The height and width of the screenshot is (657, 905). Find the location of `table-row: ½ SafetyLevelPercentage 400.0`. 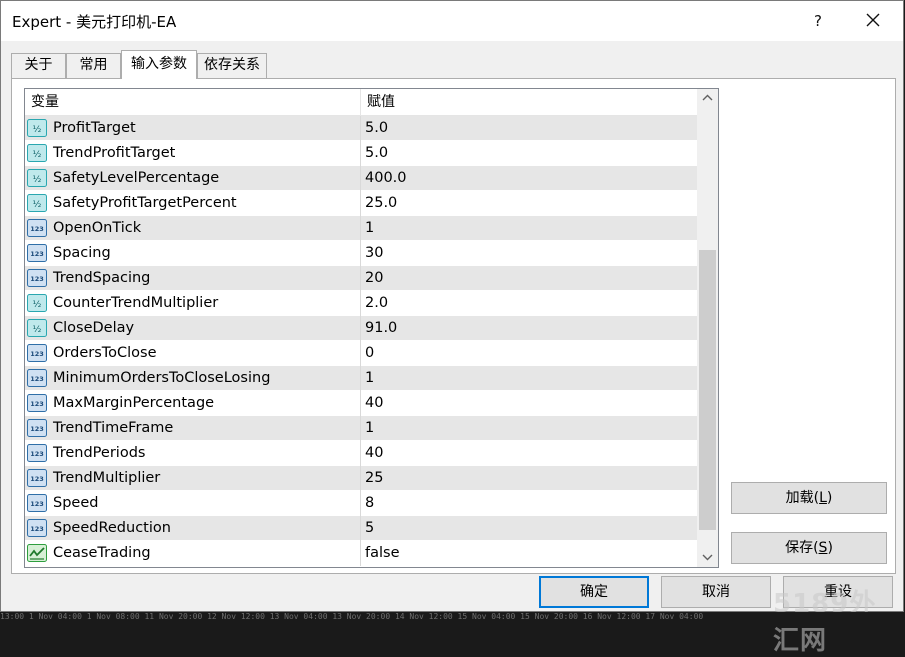

table-row: ½ SafetyLevelPercentage 400.0 is located at coordinates (361, 178).